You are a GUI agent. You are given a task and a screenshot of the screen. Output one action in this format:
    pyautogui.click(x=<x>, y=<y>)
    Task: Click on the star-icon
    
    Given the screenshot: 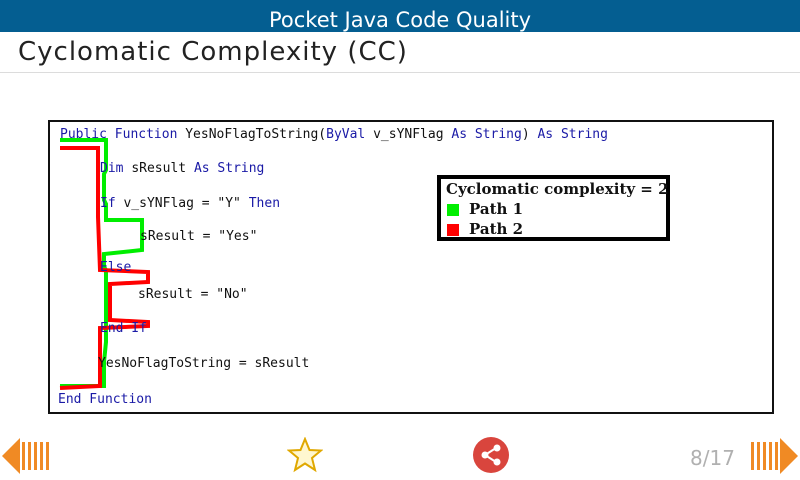 What is the action you would take?
    pyautogui.click(x=305, y=454)
    